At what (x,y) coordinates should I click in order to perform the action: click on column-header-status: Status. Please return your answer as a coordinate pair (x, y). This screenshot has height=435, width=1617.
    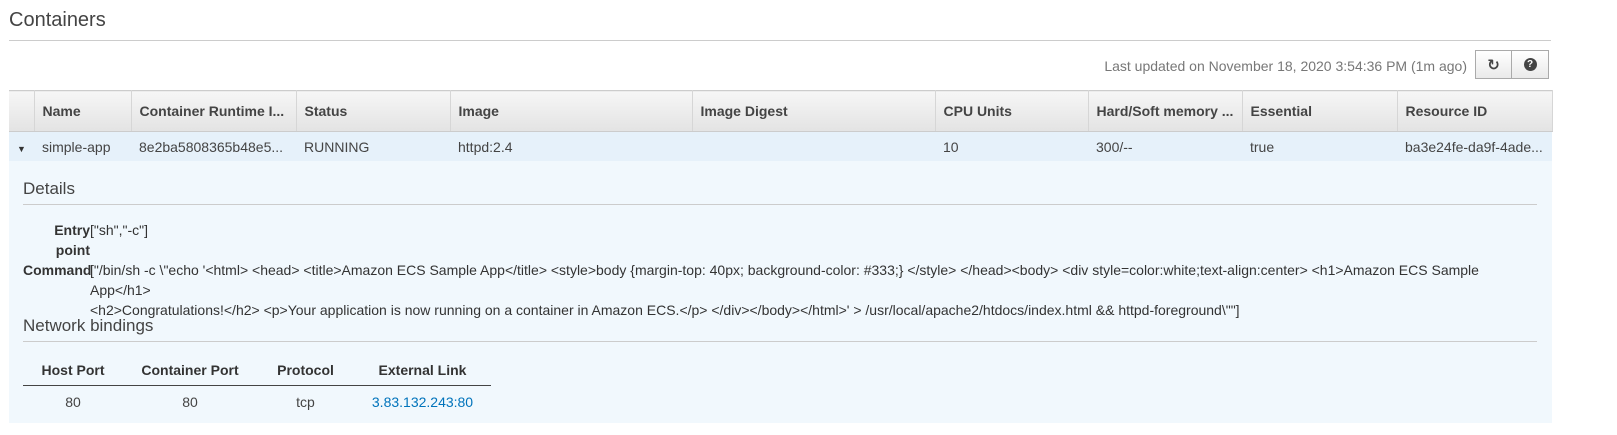
    Looking at the image, I should click on (373, 111).